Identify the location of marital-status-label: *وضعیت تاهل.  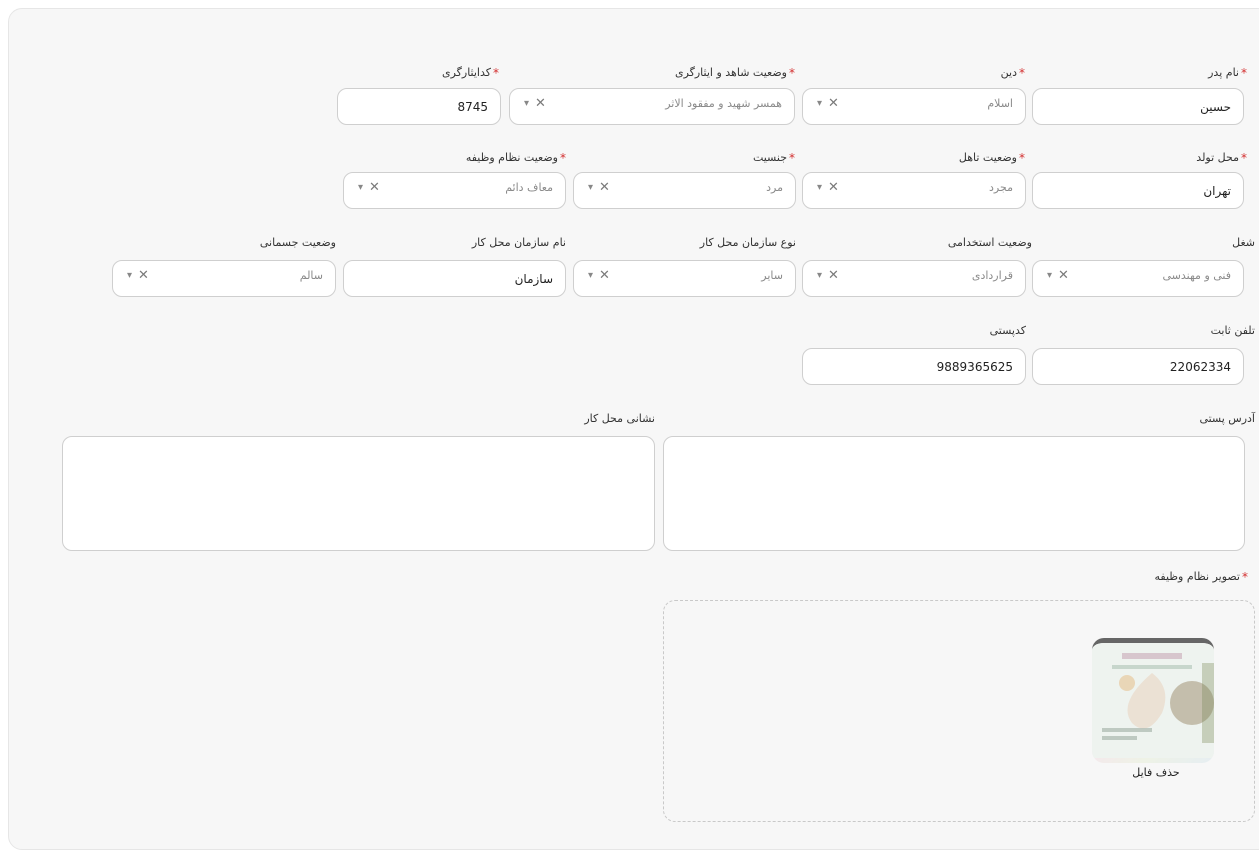
(991, 158).